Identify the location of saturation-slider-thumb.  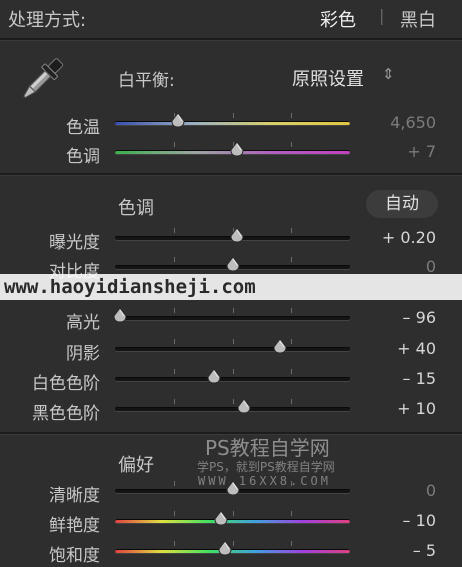
(225, 548).